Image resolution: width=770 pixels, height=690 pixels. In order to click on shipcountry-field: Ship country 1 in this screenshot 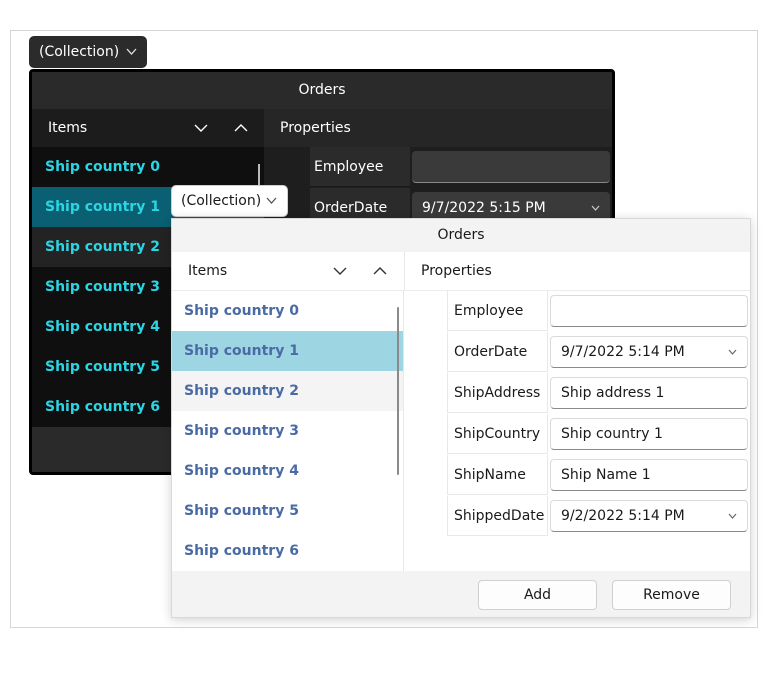, I will do `click(649, 434)`.